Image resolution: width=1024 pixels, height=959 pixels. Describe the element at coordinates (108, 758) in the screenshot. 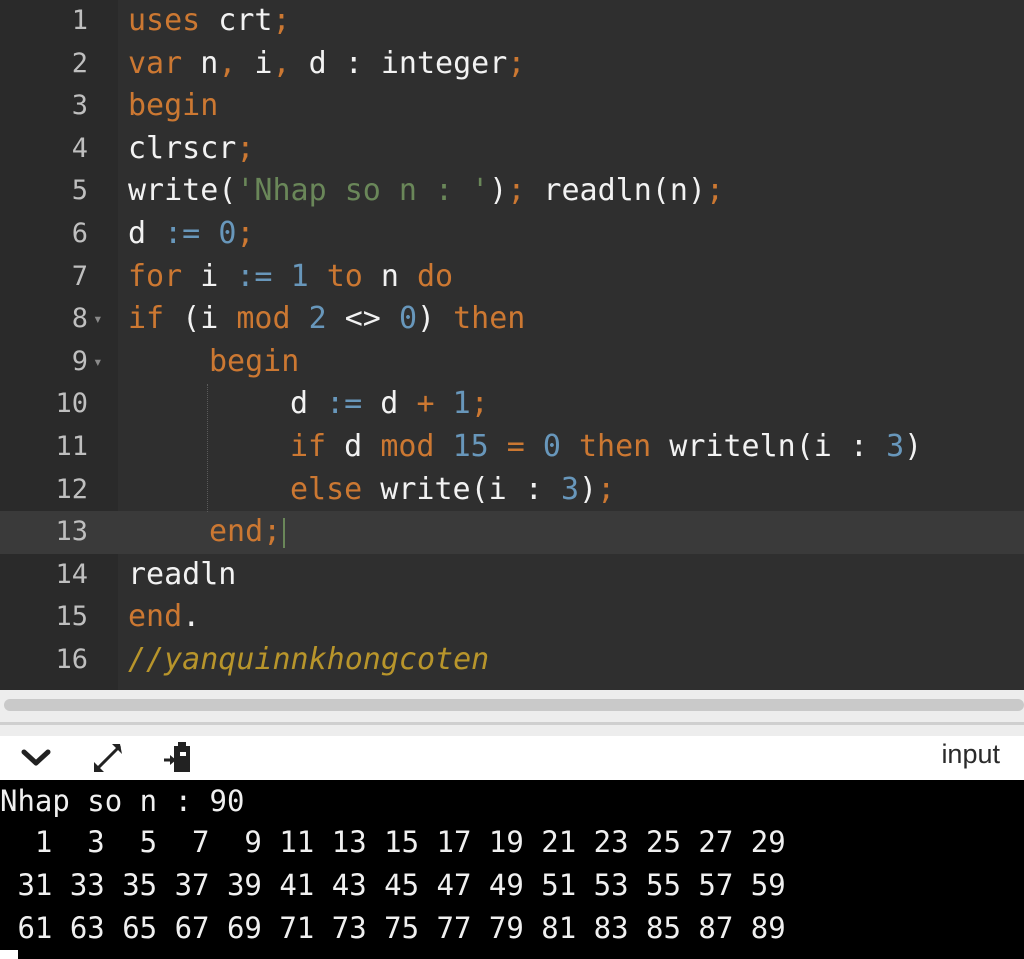

I see `expand-button` at that location.